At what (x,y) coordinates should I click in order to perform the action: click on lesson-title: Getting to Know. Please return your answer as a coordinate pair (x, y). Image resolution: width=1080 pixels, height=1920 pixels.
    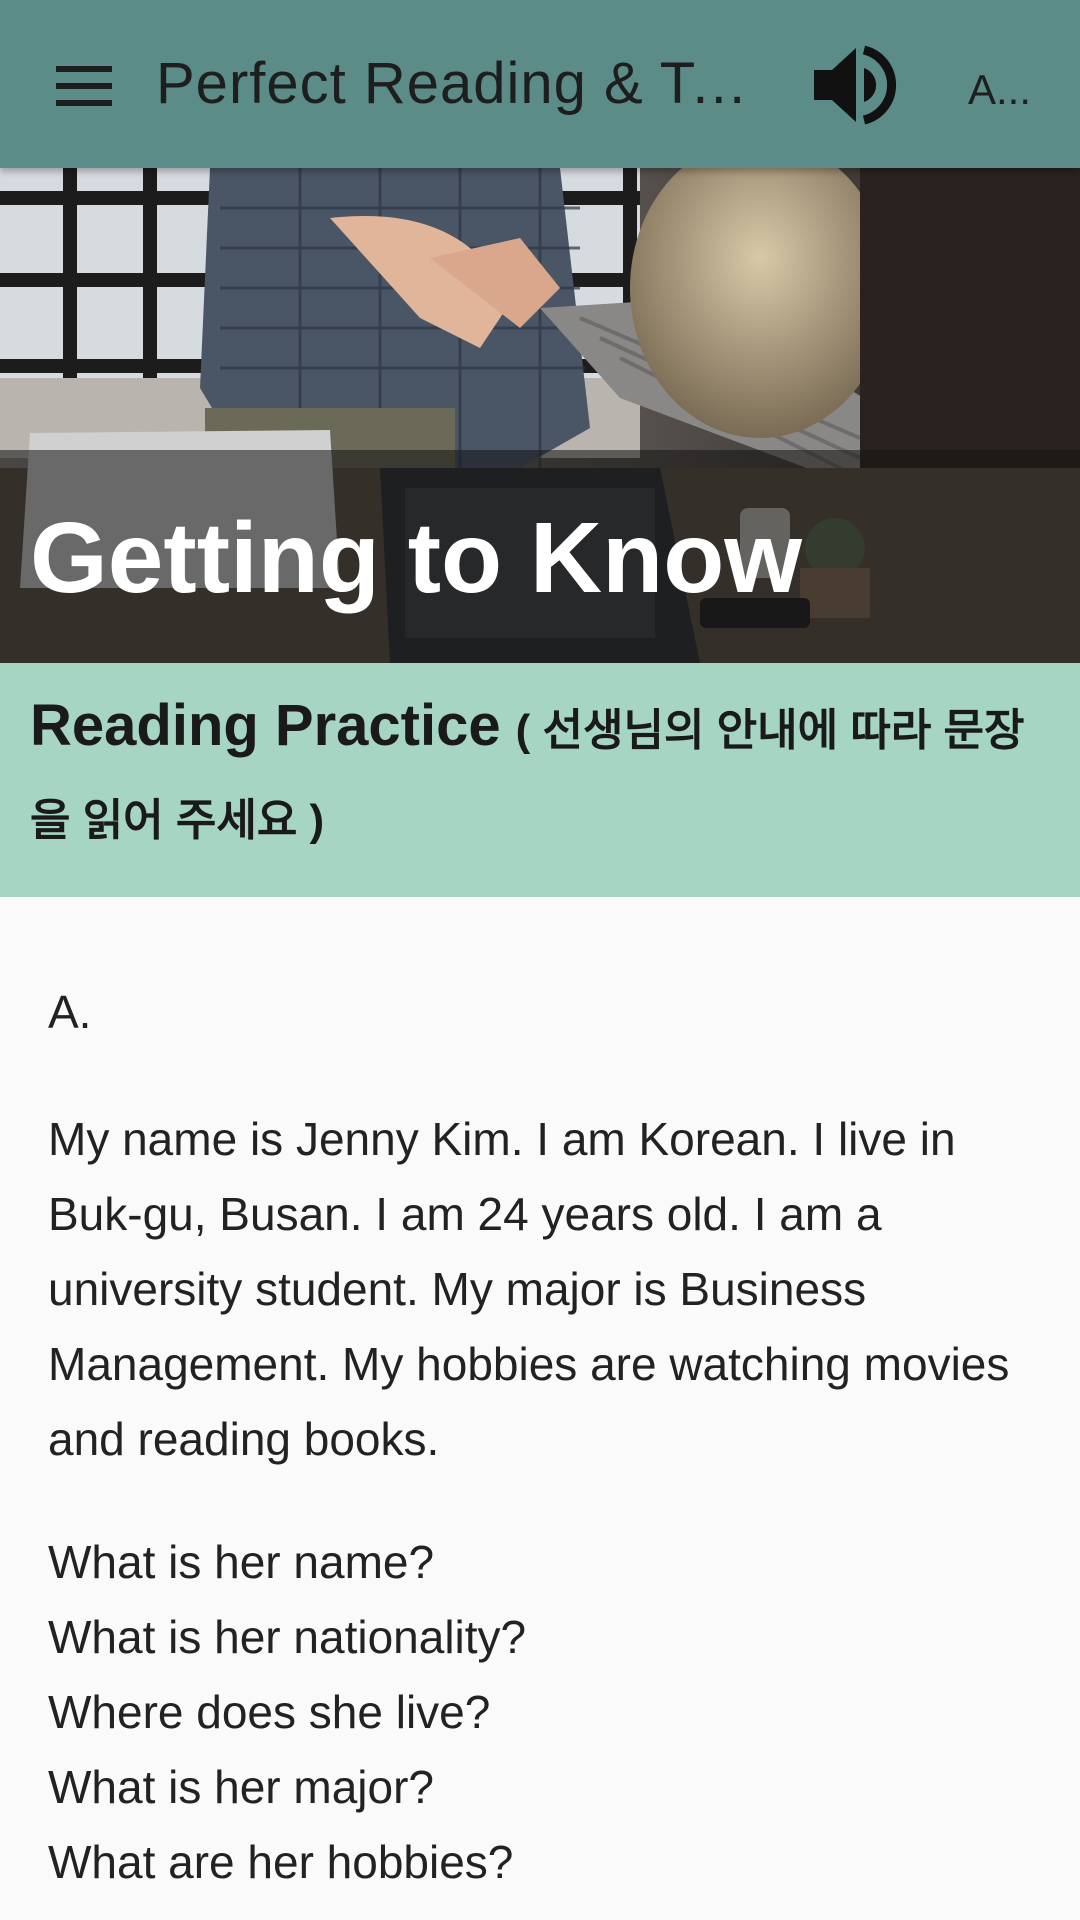
    Looking at the image, I should click on (416, 558).